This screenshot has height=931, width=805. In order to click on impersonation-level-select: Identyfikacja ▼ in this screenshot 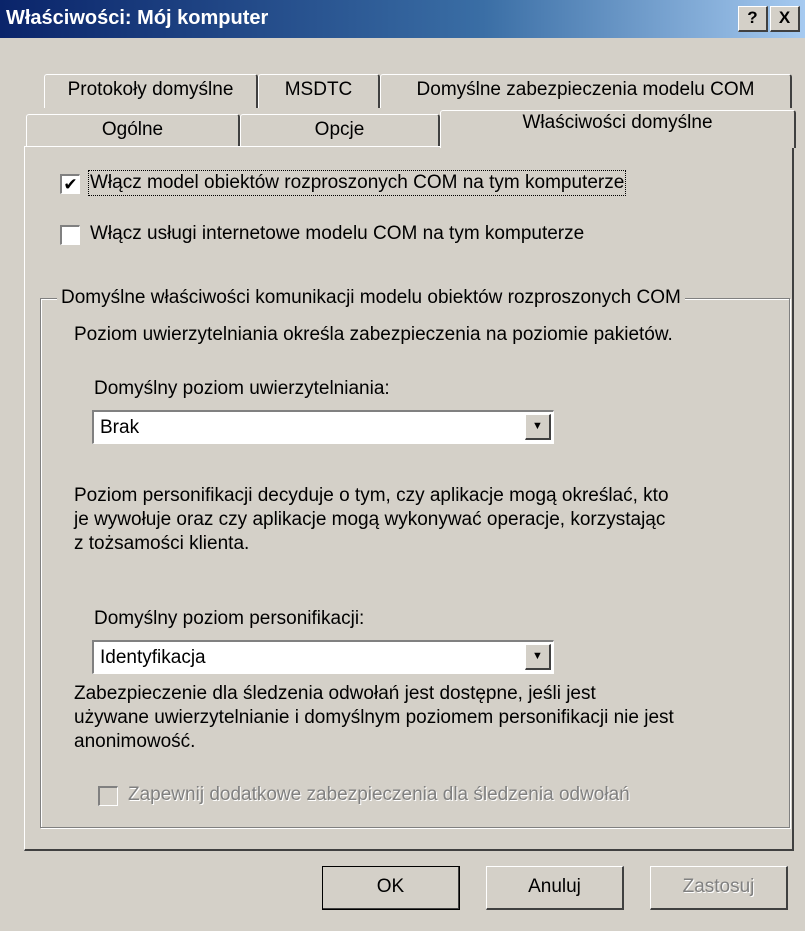, I will do `click(323, 657)`.